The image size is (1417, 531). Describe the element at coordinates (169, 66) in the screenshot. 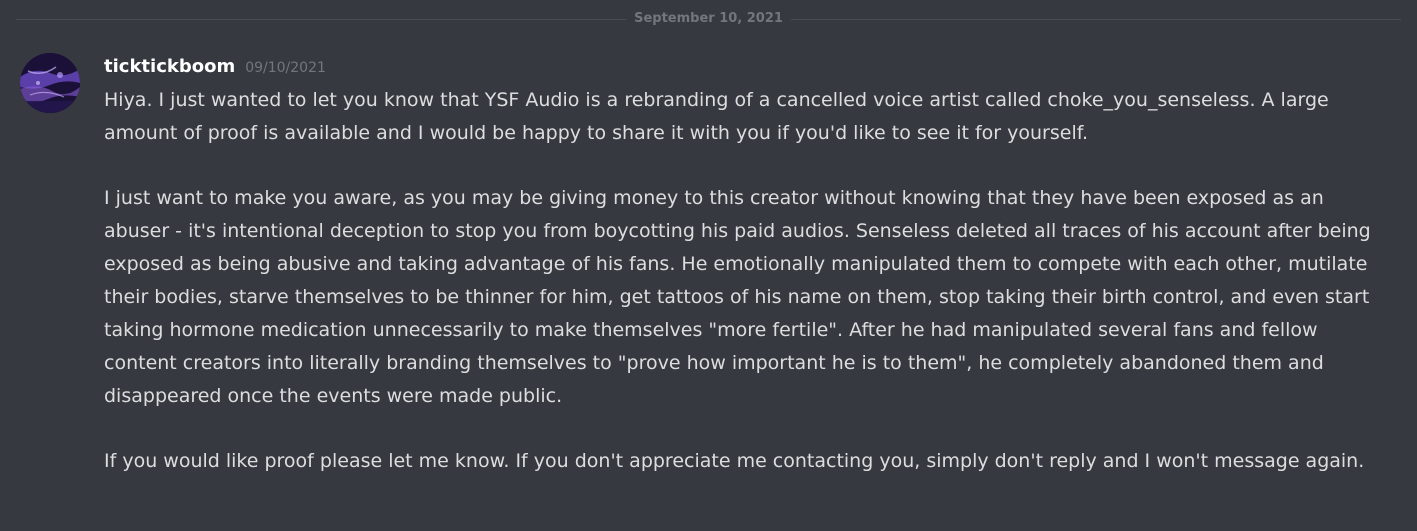

I see `username: ticktickboom` at that location.